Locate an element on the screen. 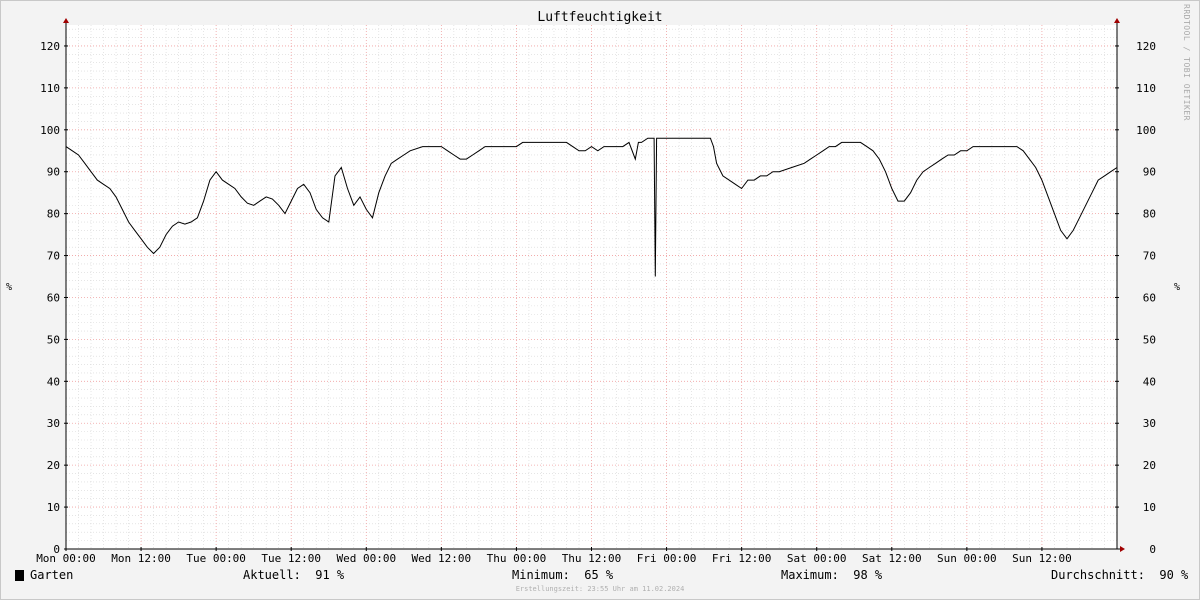 This screenshot has height=600, width=1200. x-tick-label: Thu 12:00 is located at coordinates (592, 558).